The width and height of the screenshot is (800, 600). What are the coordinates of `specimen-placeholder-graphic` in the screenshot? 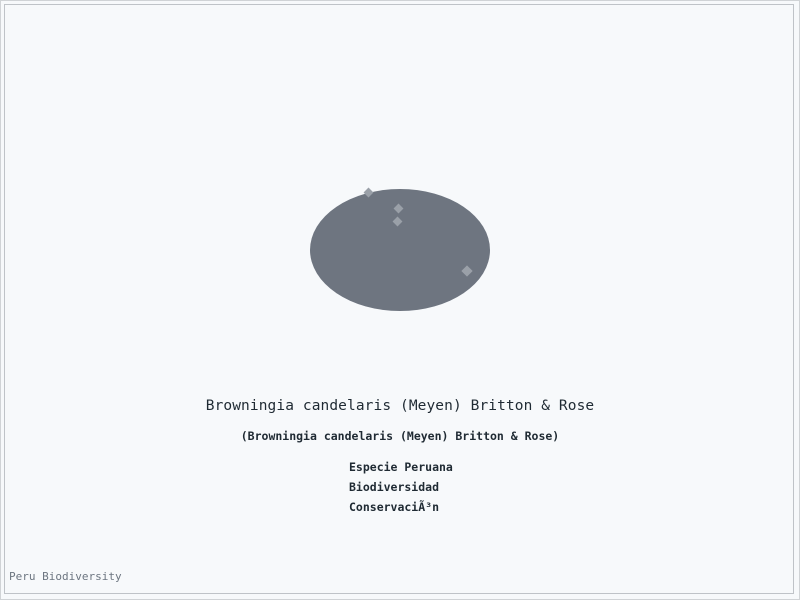 It's located at (400, 249).